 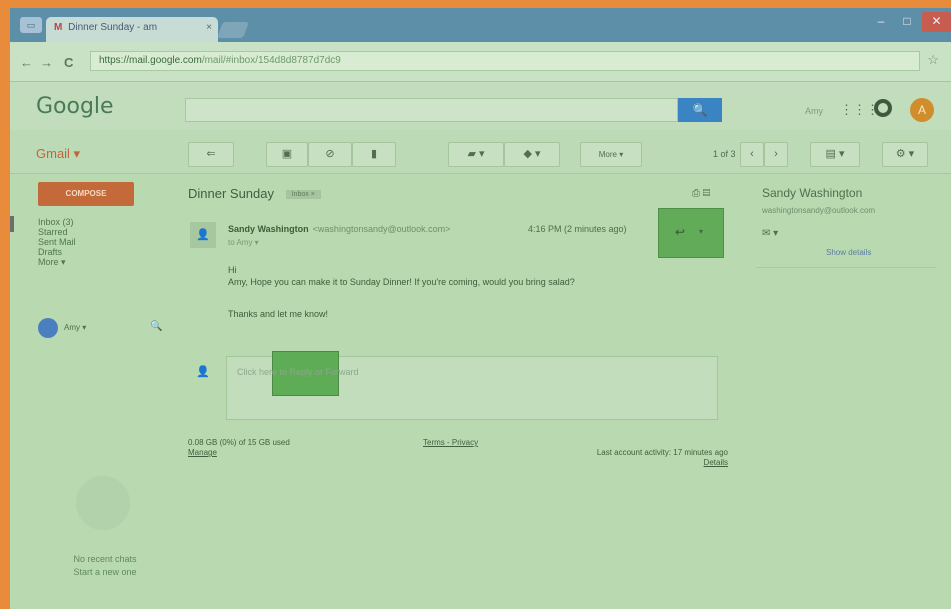 What do you see at coordinates (629, 463) in the screenshot?
I see `details-link: Details` at bounding box center [629, 463].